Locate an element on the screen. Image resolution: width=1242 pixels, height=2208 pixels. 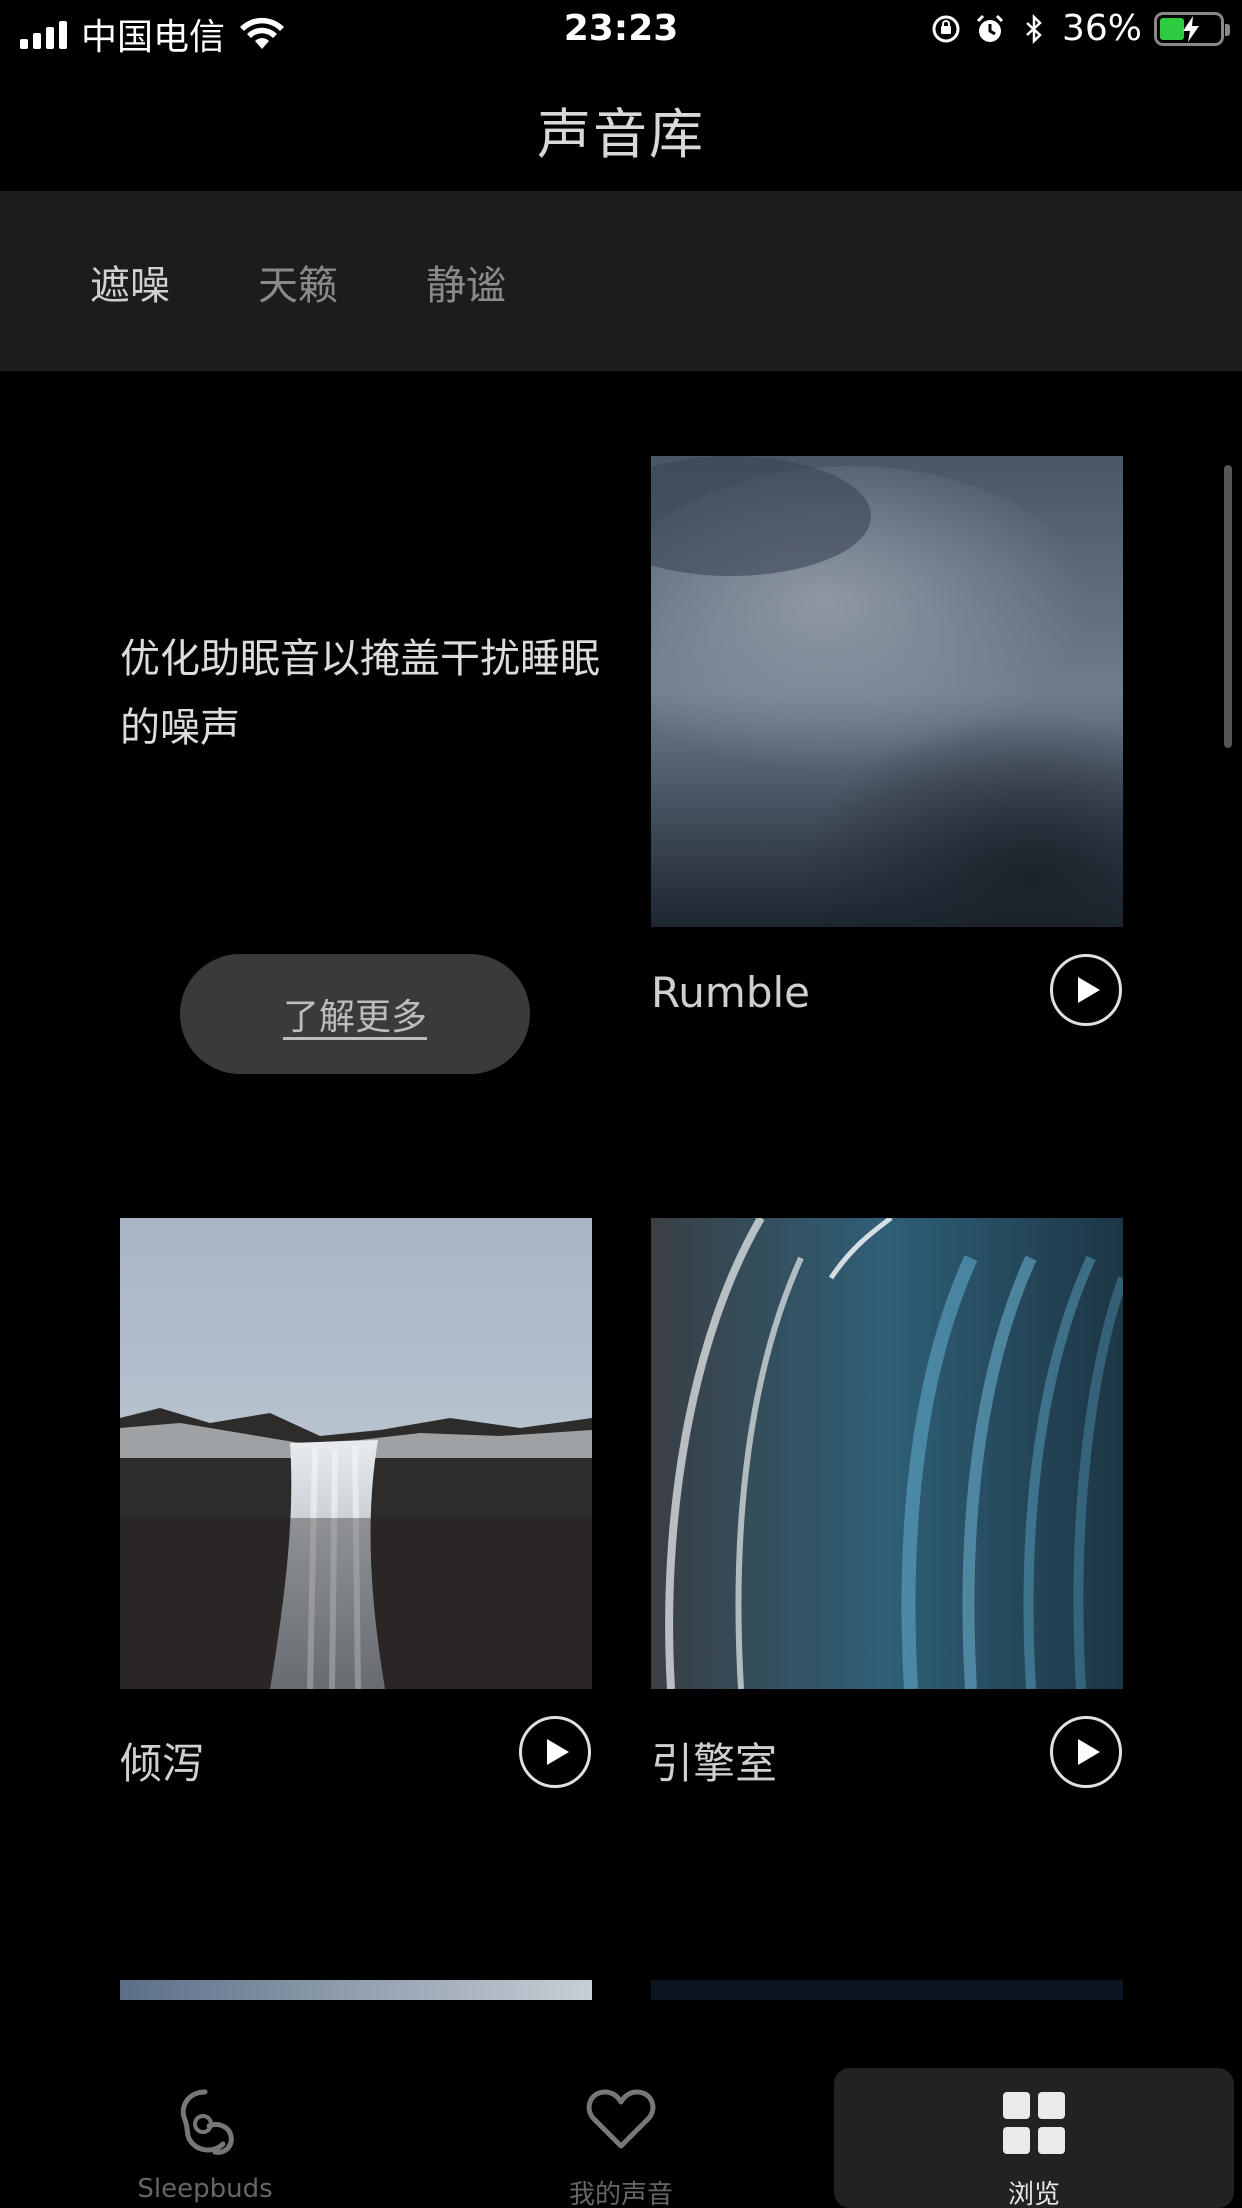
learn-more-button: 了解更多 is located at coordinates (355, 1014).